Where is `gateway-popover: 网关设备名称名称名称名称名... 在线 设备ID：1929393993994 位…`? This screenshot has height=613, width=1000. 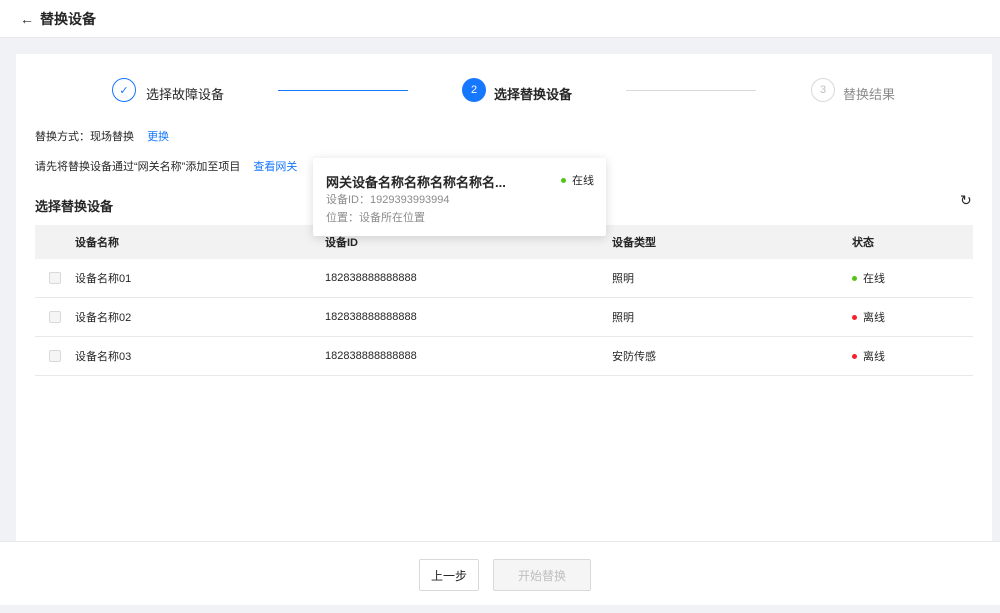
gateway-popover: 网关设备名称名称名称名称名... 在线 设备ID：1929393993994 位… is located at coordinates (459, 197).